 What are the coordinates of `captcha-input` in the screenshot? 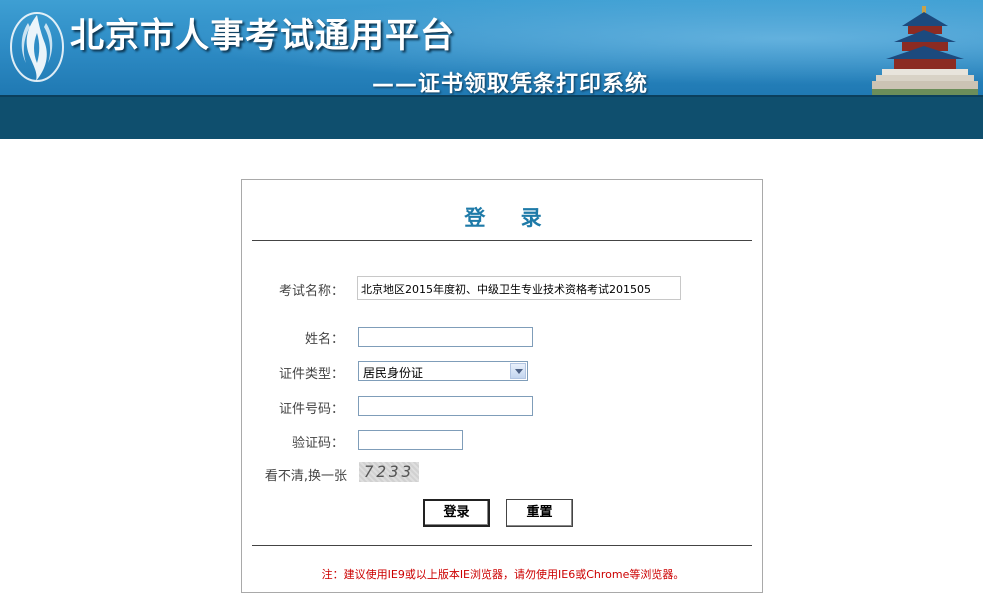 It's located at (410, 440).